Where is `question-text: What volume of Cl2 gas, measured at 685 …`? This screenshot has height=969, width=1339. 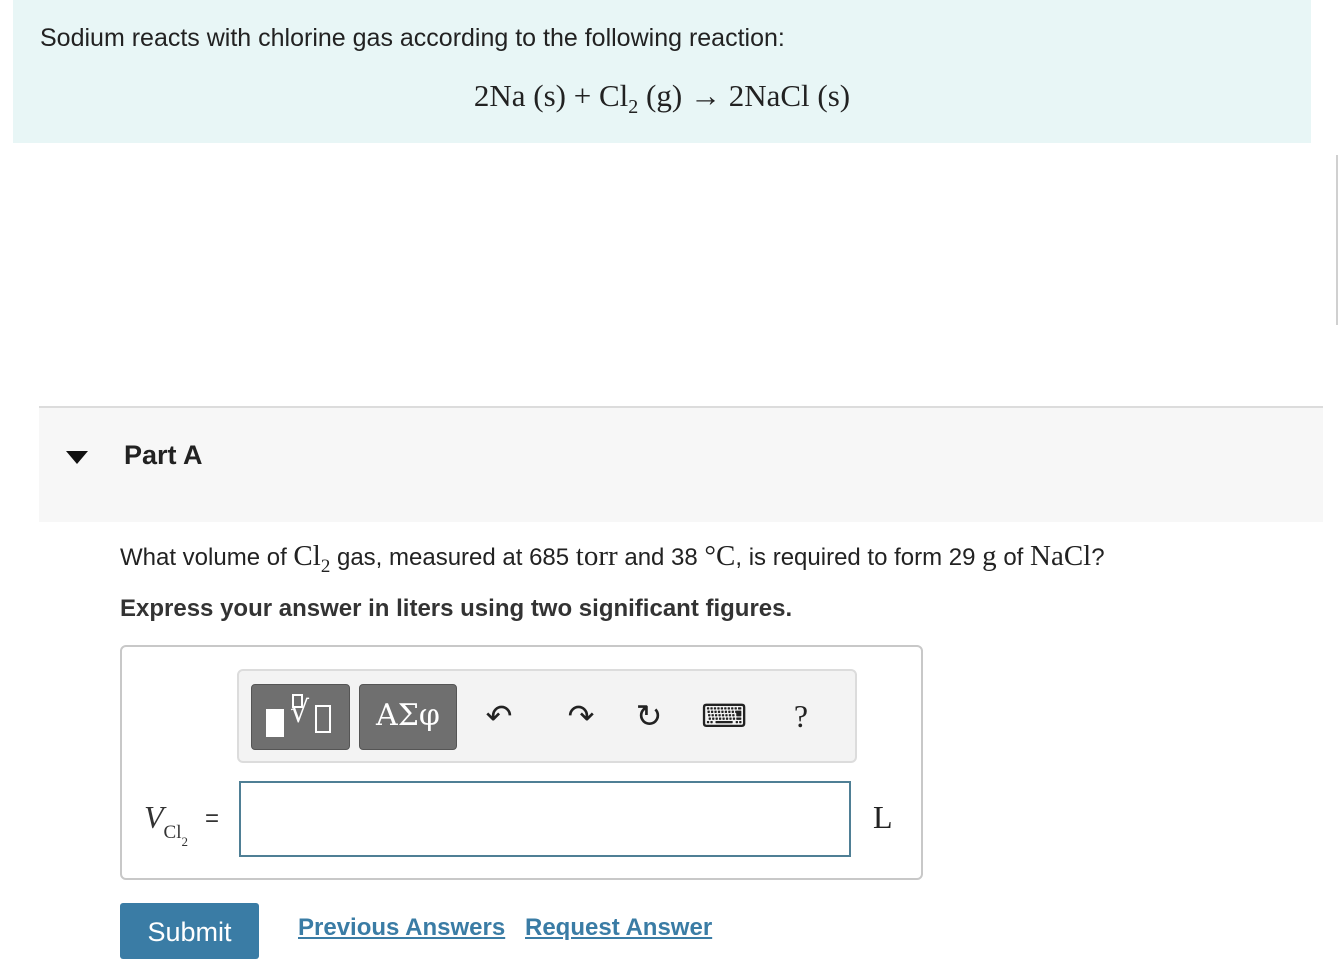 question-text: What volume of Cl2 gas, measured at 685 … is located at coordinates (612, 558).